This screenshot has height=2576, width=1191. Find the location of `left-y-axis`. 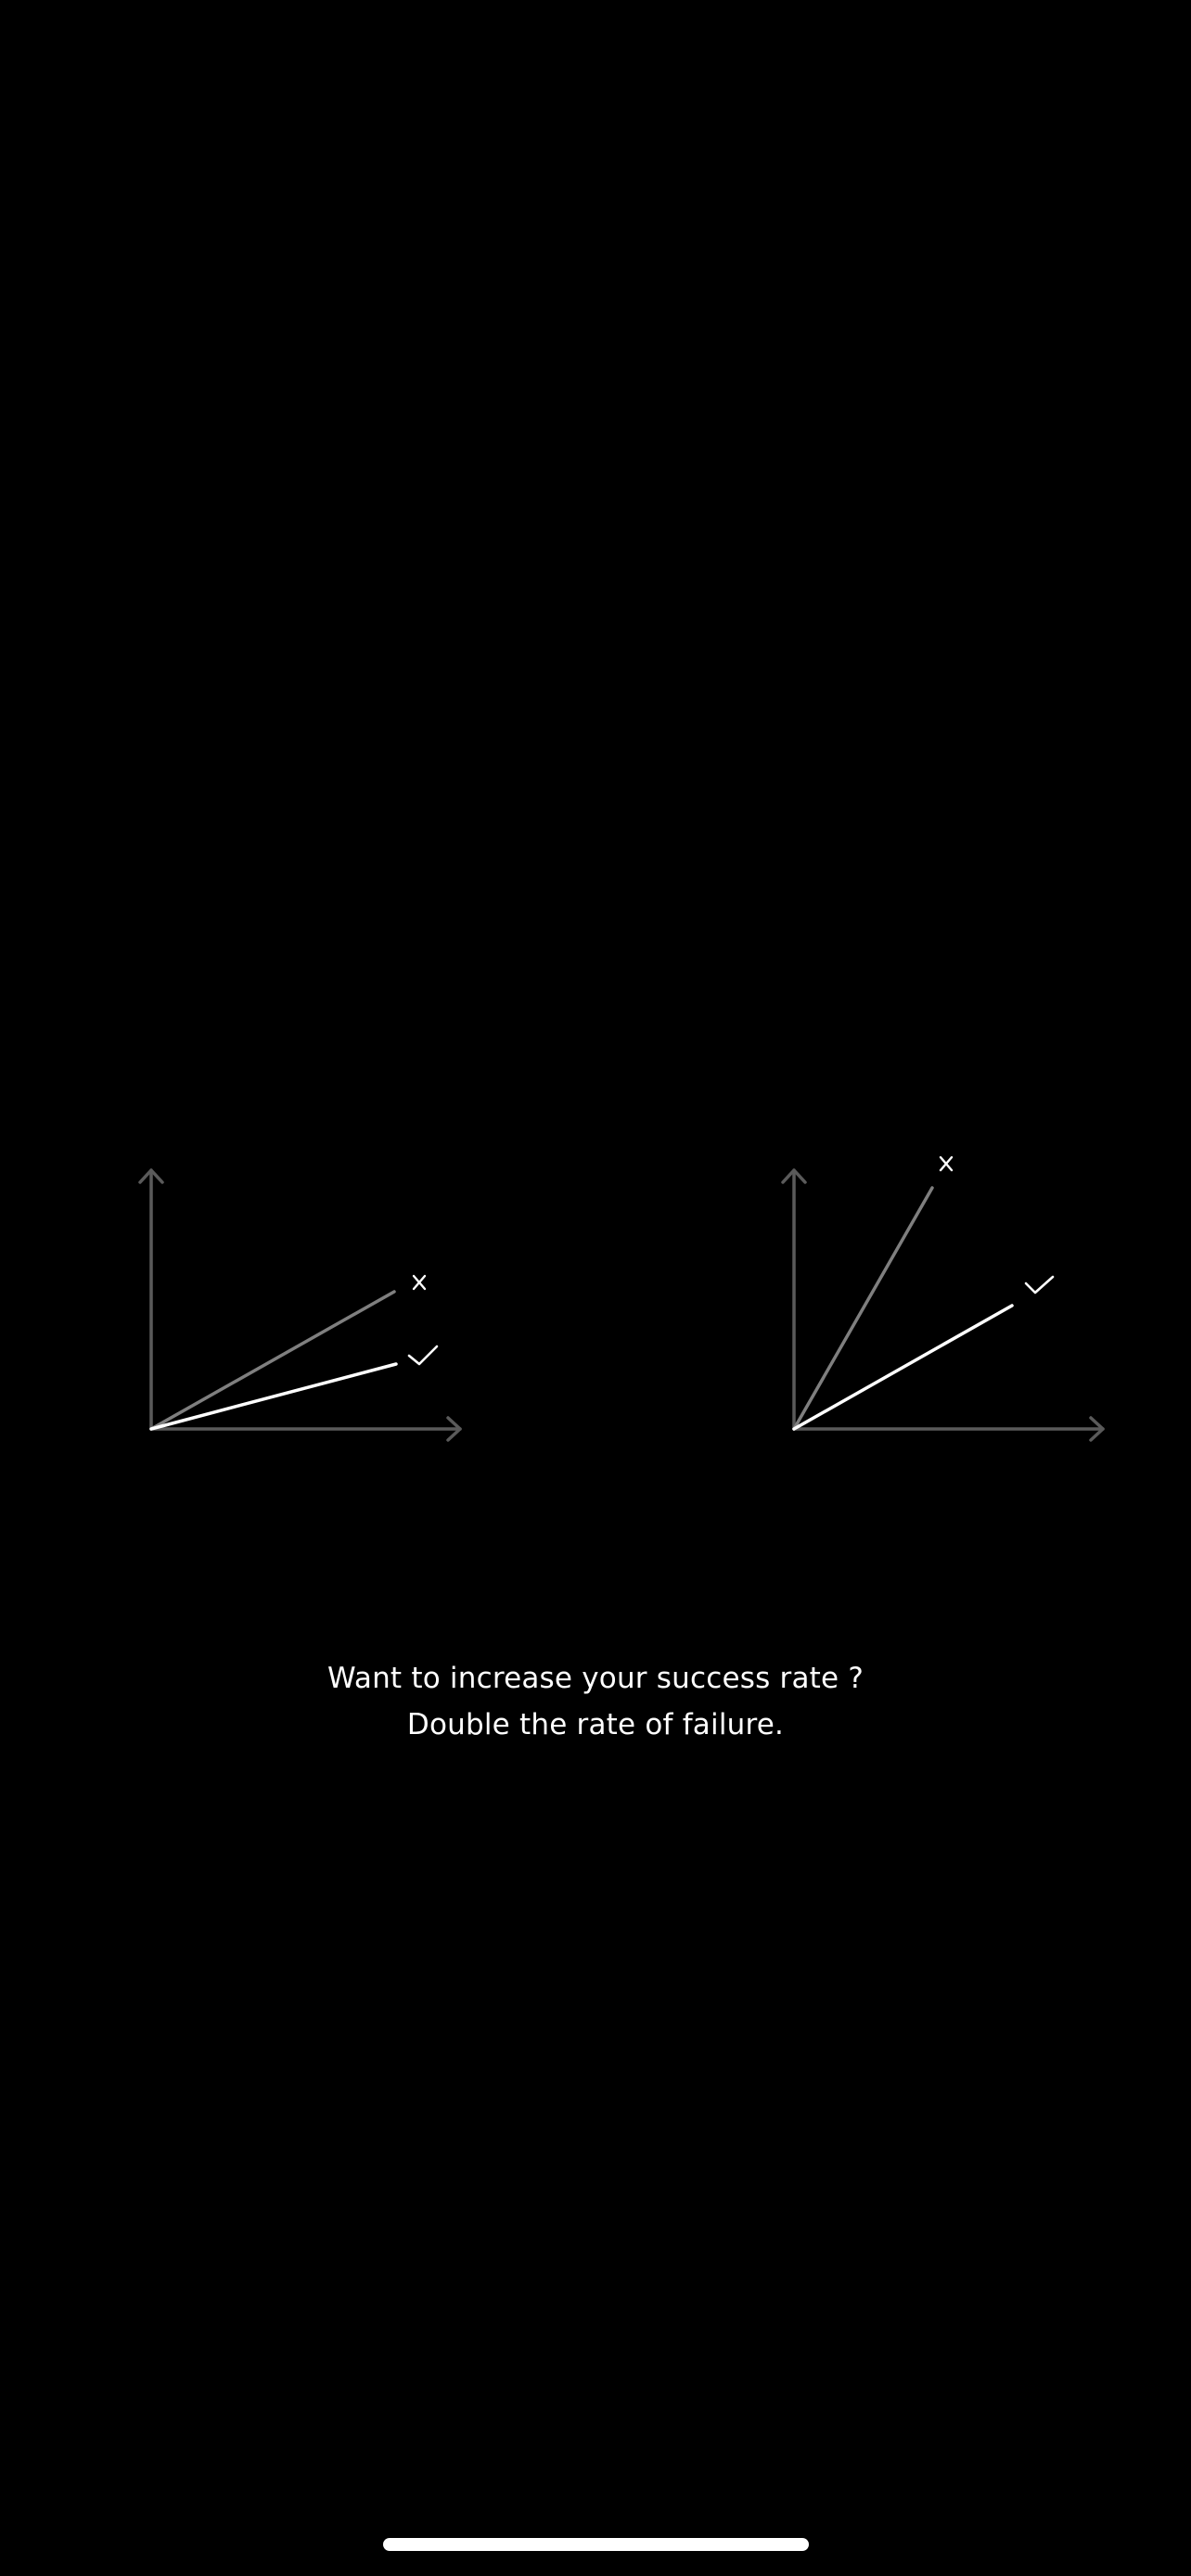

left-y-axis is located at coordinates (151, 1299).